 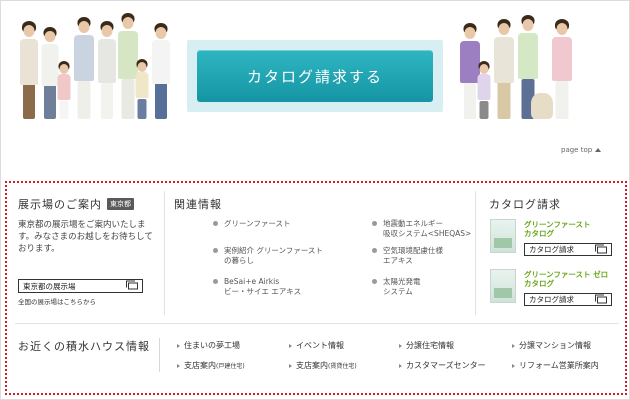 What do you see at coordinates (198, 204) in the screenshot?
I see `related-info-title: 関連情報` at bounding box center [198, 204].